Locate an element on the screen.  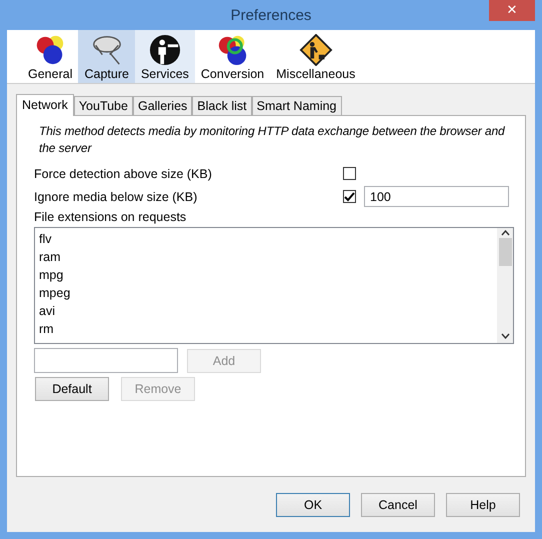
chevron-up-icon is located at coordinates (505, 233).